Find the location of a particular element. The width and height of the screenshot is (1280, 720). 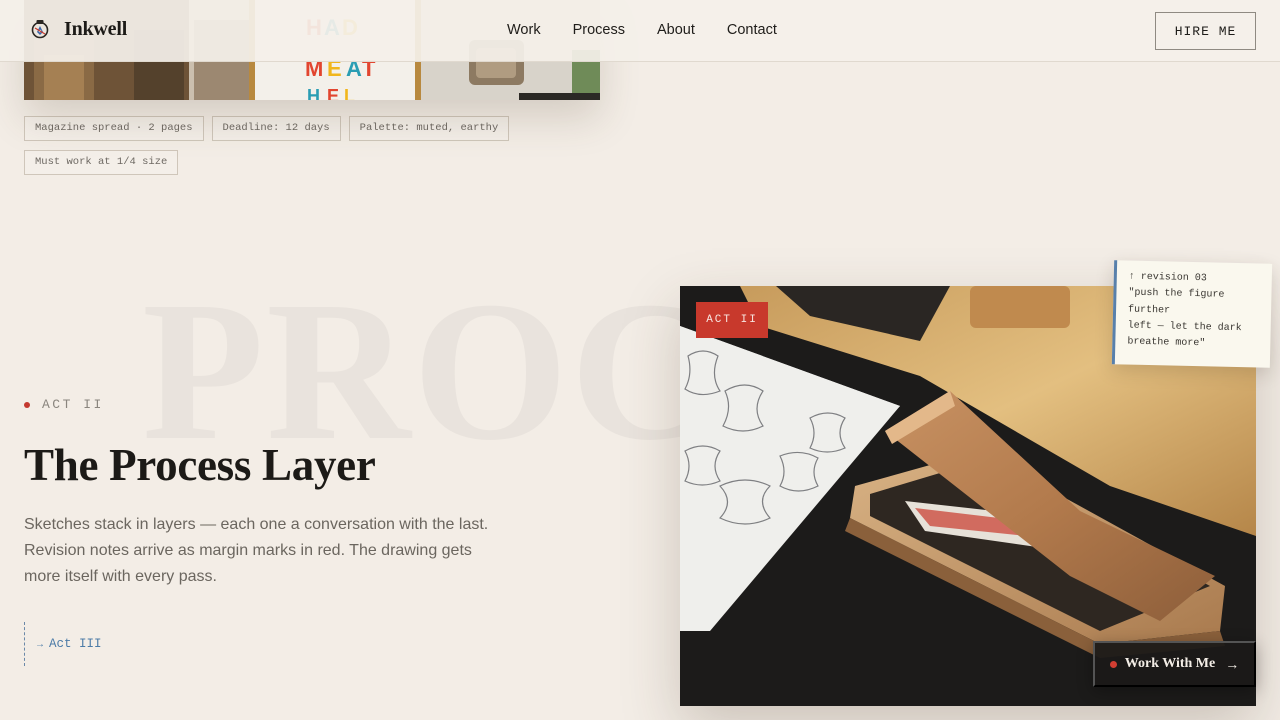

work-with-me-button: Work With Me → is located at coordinates (1174, 664).